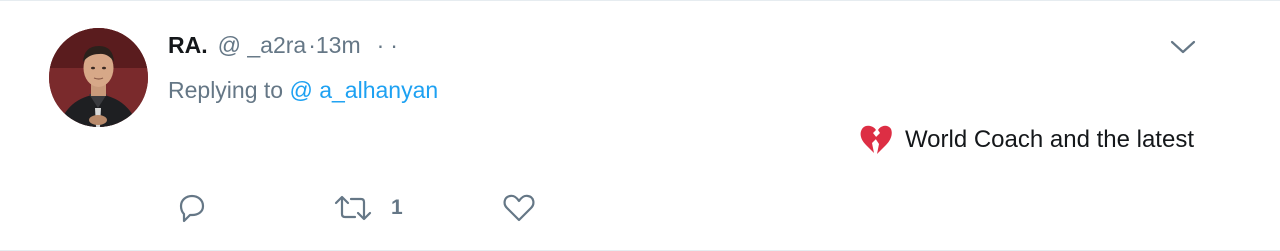 The width and height of the screenshot is (1280, 251). I want to click on retweet-button: 1, so click(368, 208).